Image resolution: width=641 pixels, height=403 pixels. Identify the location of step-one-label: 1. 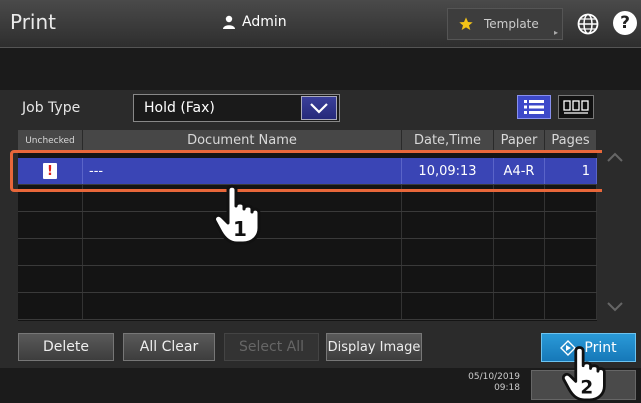
(240, 229).